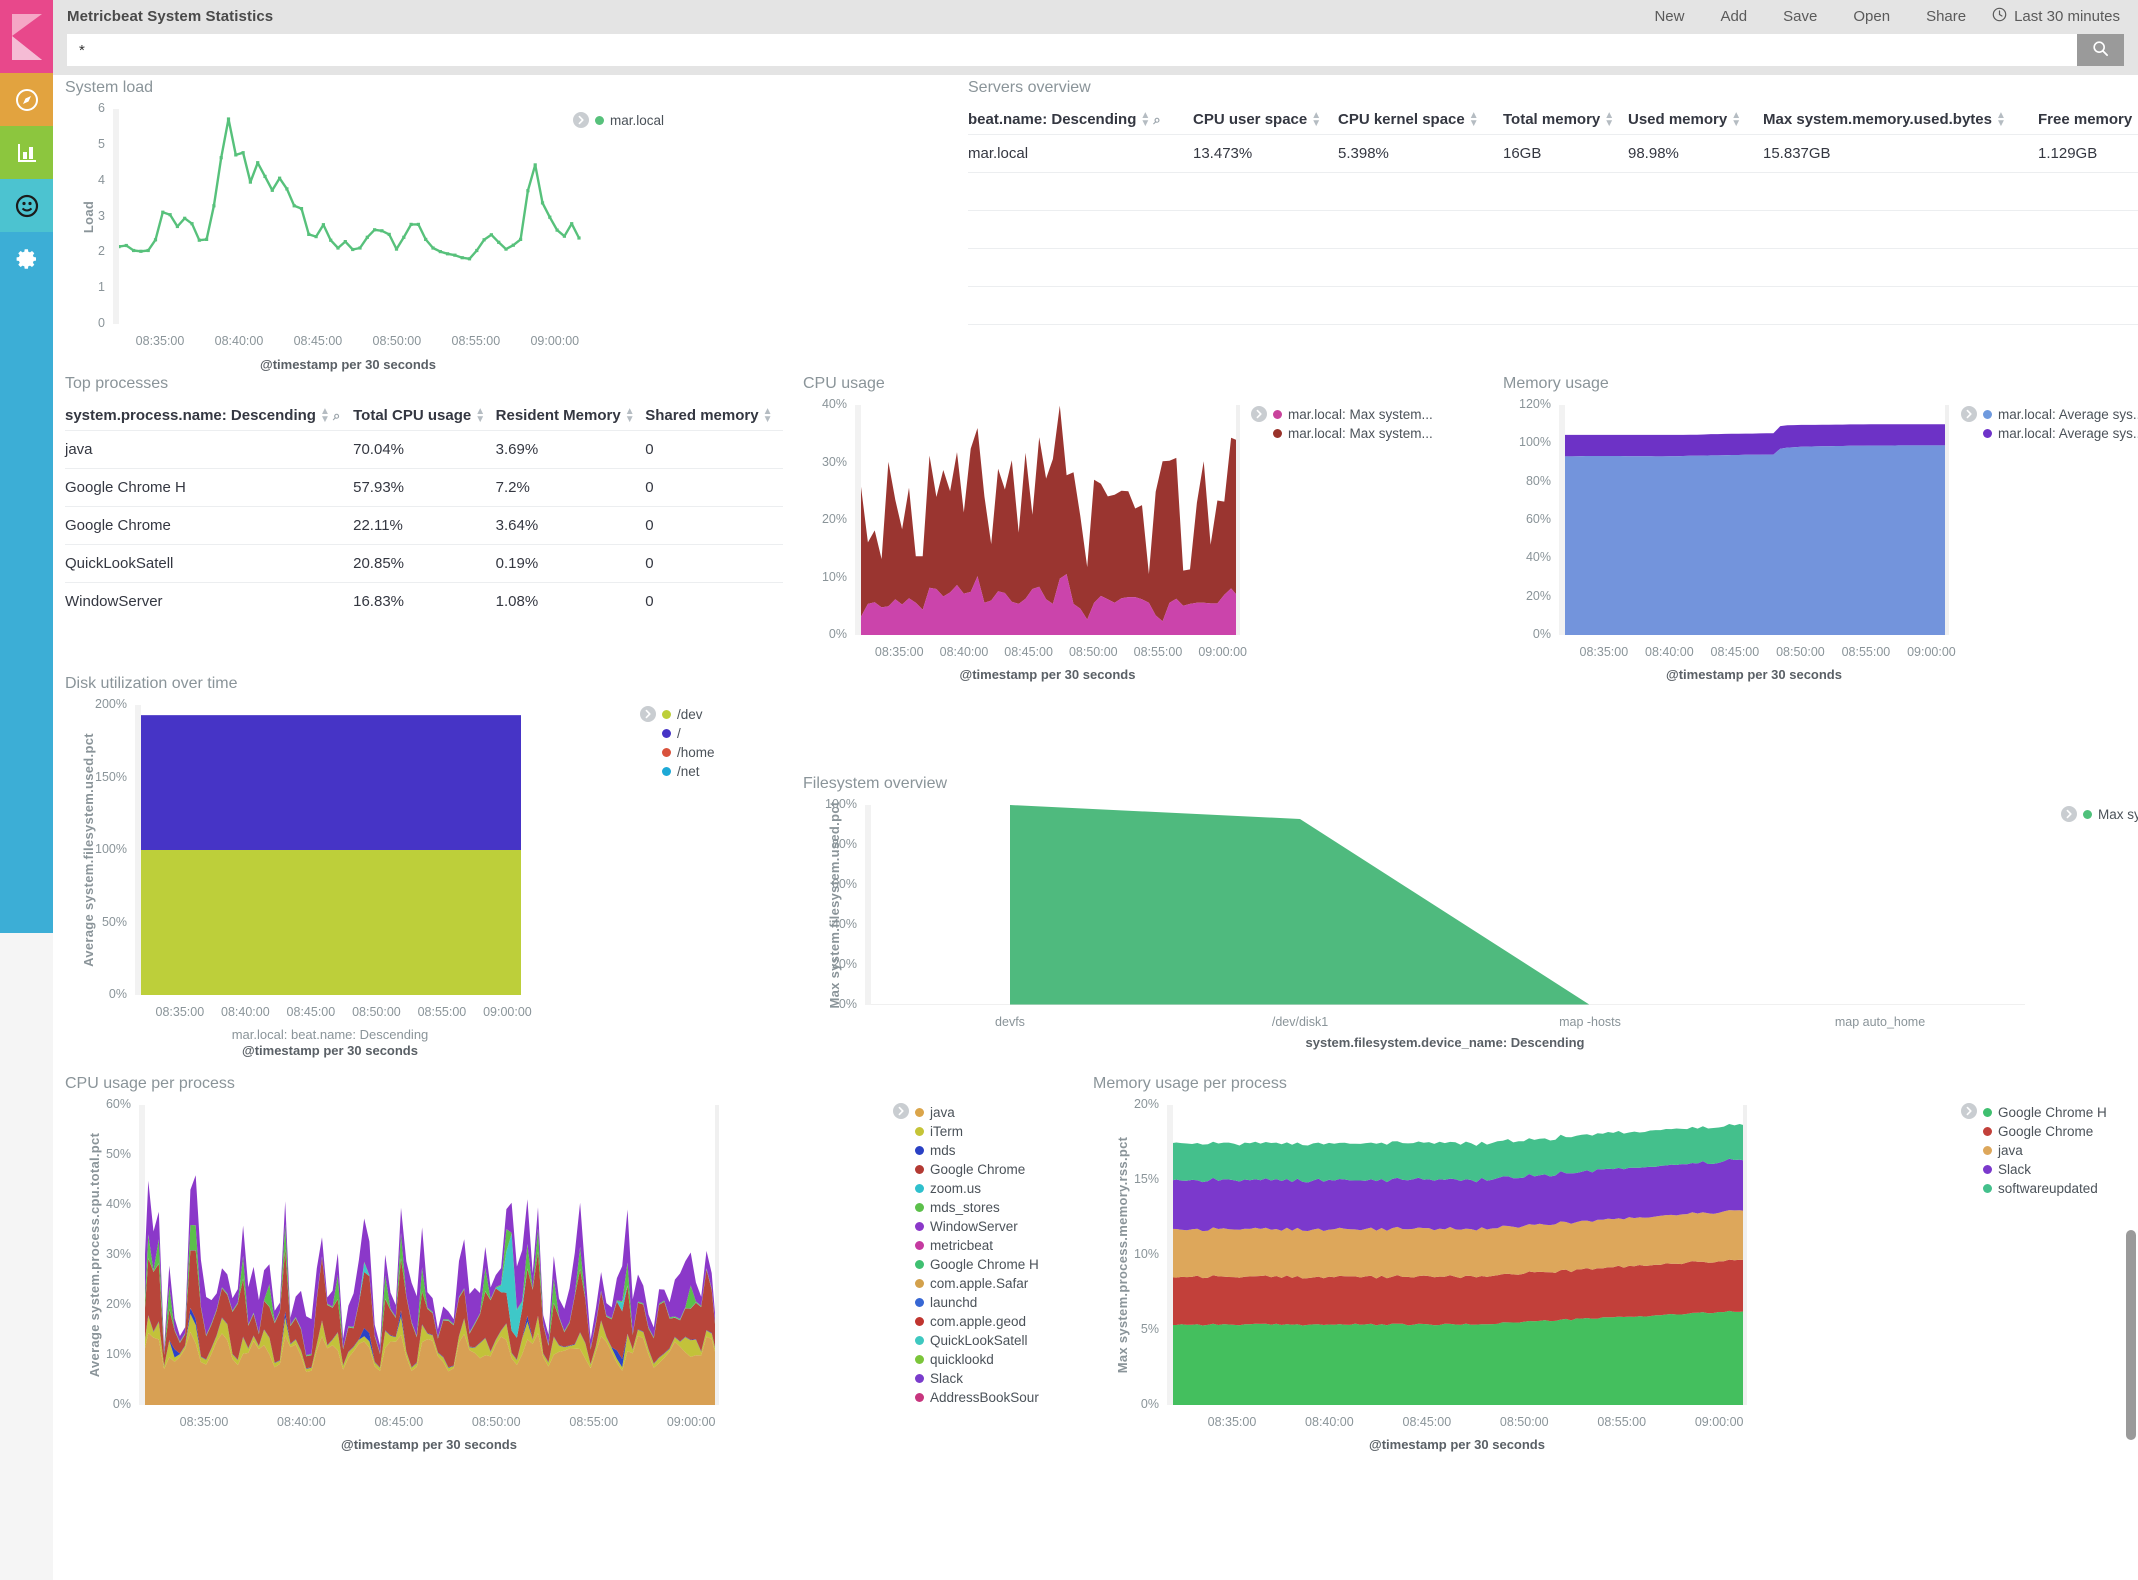  I want to click on sidebar-item-discover, so click(26, 99).